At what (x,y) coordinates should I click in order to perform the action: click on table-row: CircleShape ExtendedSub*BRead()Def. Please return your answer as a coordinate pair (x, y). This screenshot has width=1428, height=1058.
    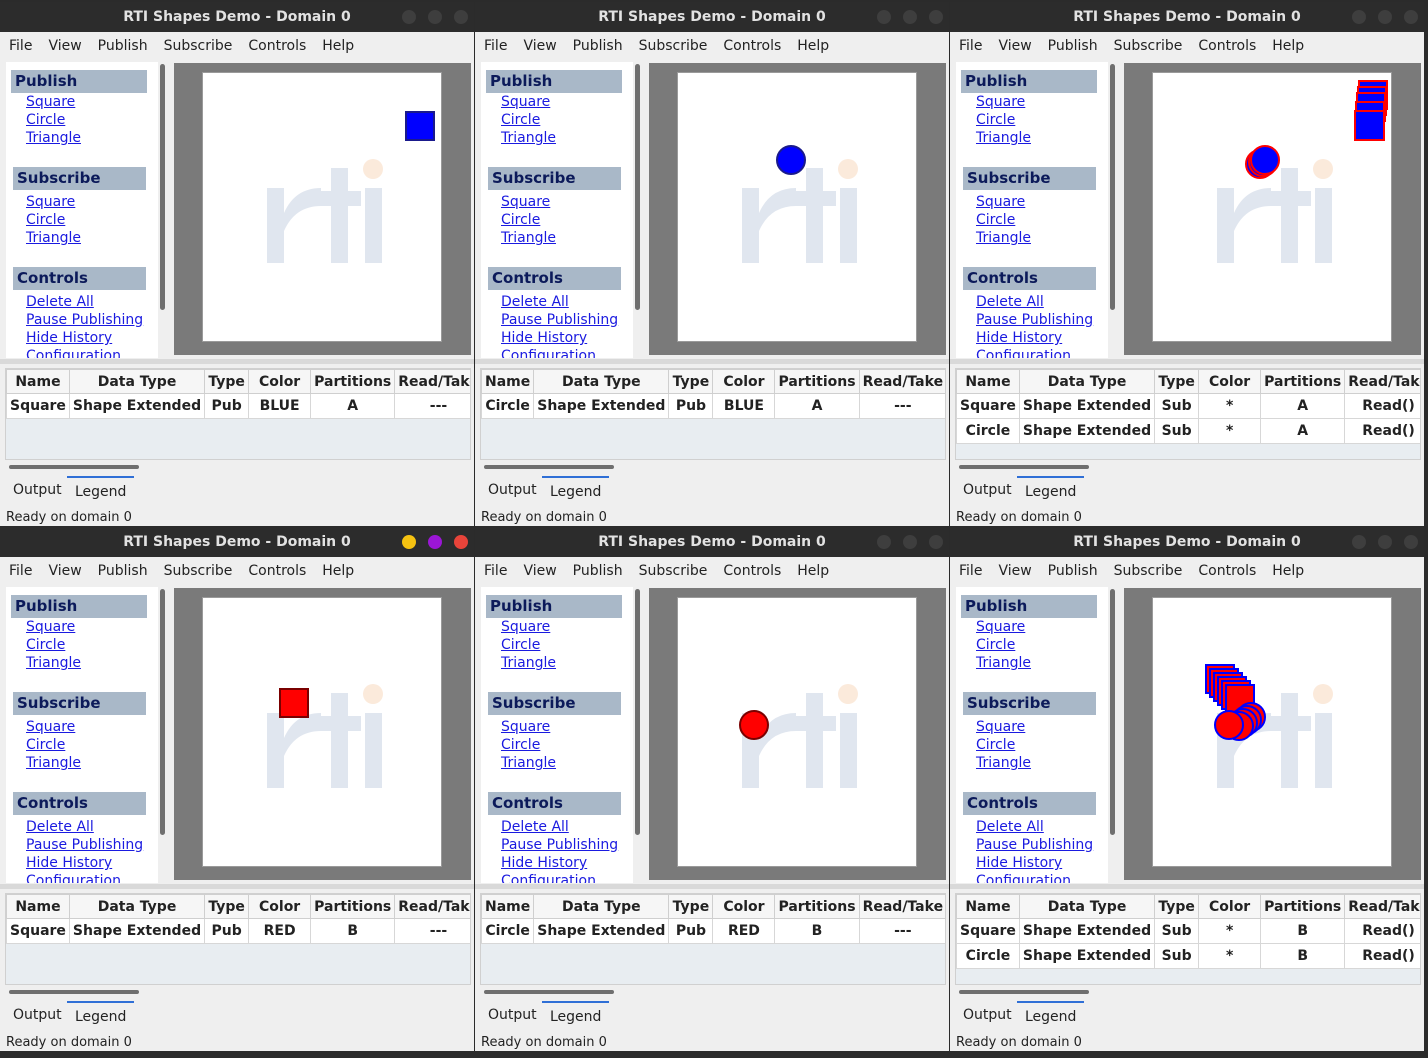
    Looking at the image, I should click on (1188, 956).